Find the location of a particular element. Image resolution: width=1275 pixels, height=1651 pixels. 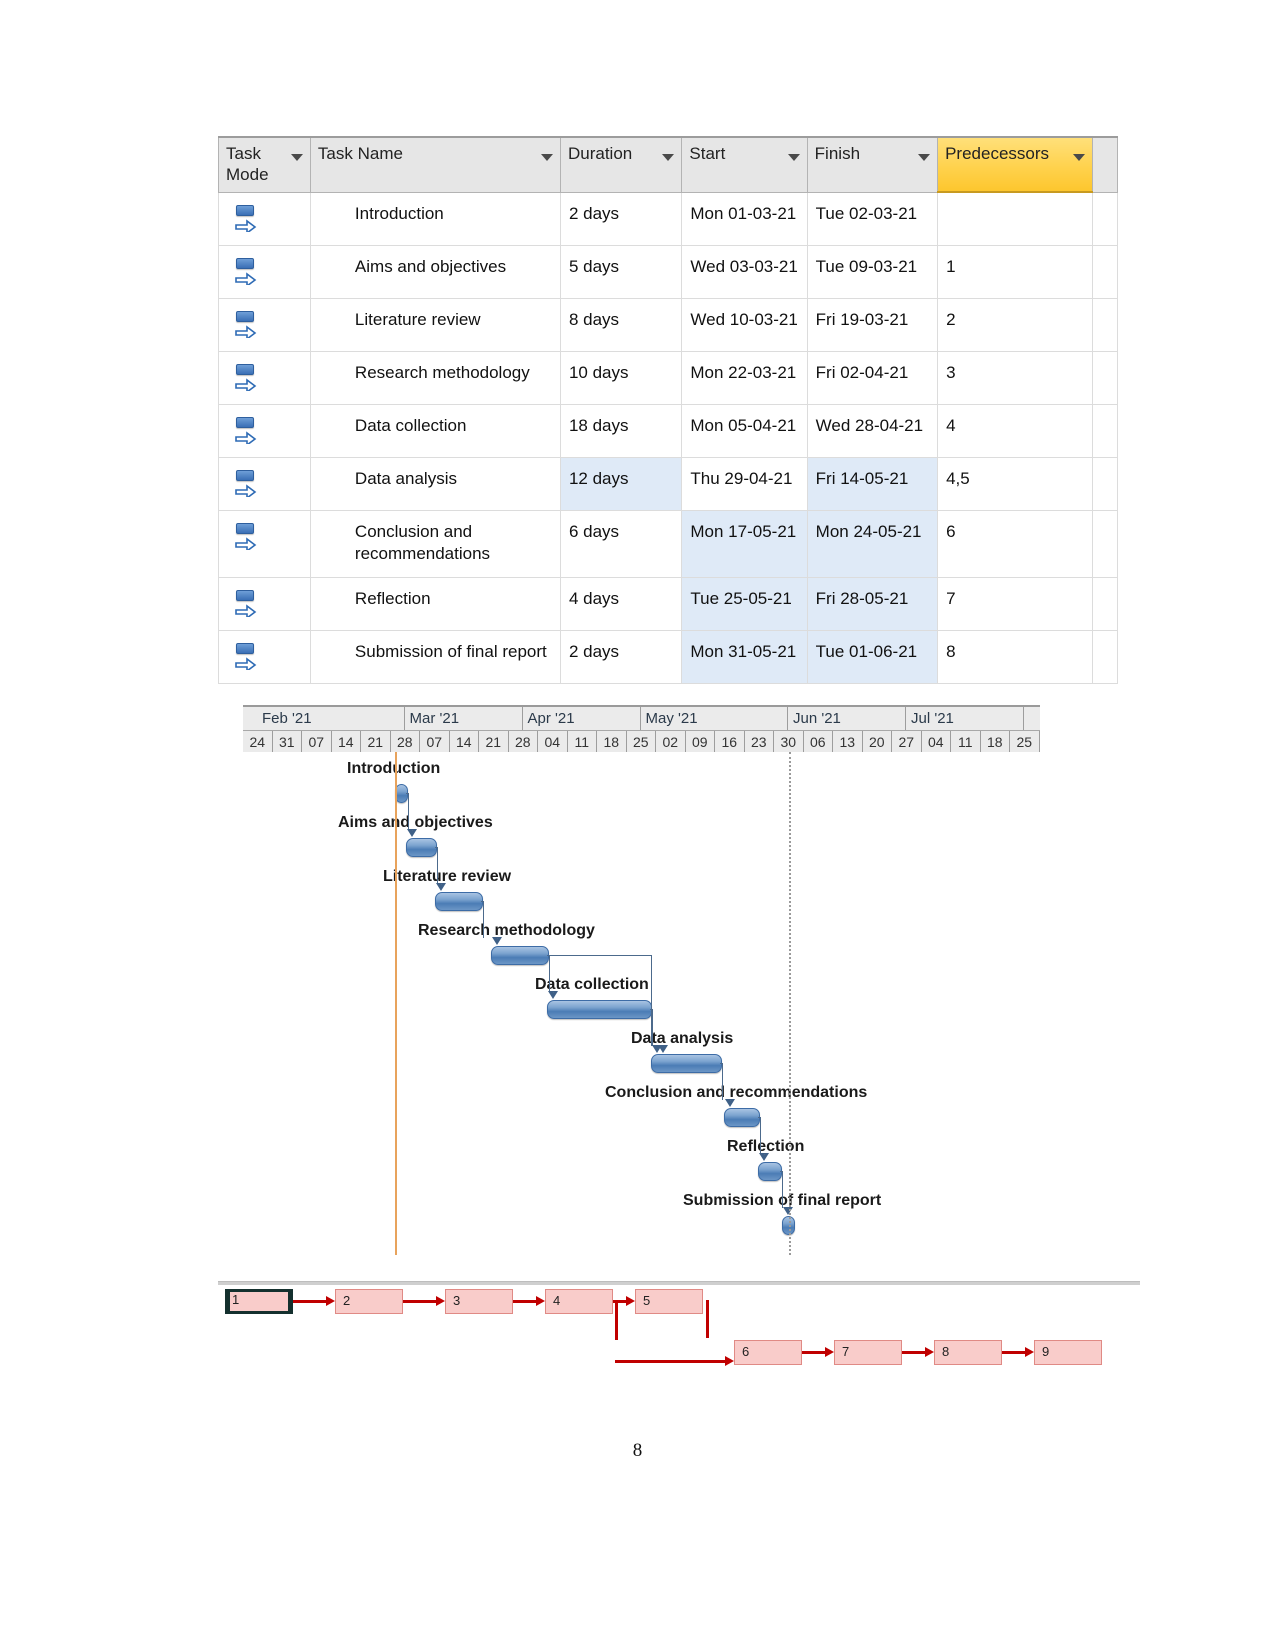

finish-cell: Mon 24-05-21 is located at coordinates (872, 543).